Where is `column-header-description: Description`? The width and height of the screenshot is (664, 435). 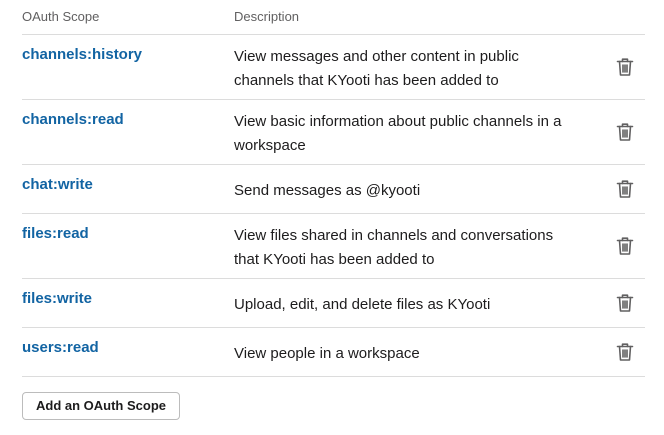 column-header-description: Description is located at coordinates (267, 16).